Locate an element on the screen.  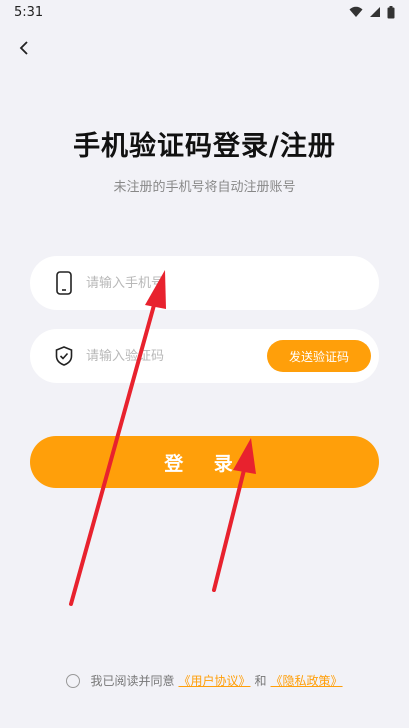
user-agreement-link: 《用户协议》 is located at coordinates (214, 680).